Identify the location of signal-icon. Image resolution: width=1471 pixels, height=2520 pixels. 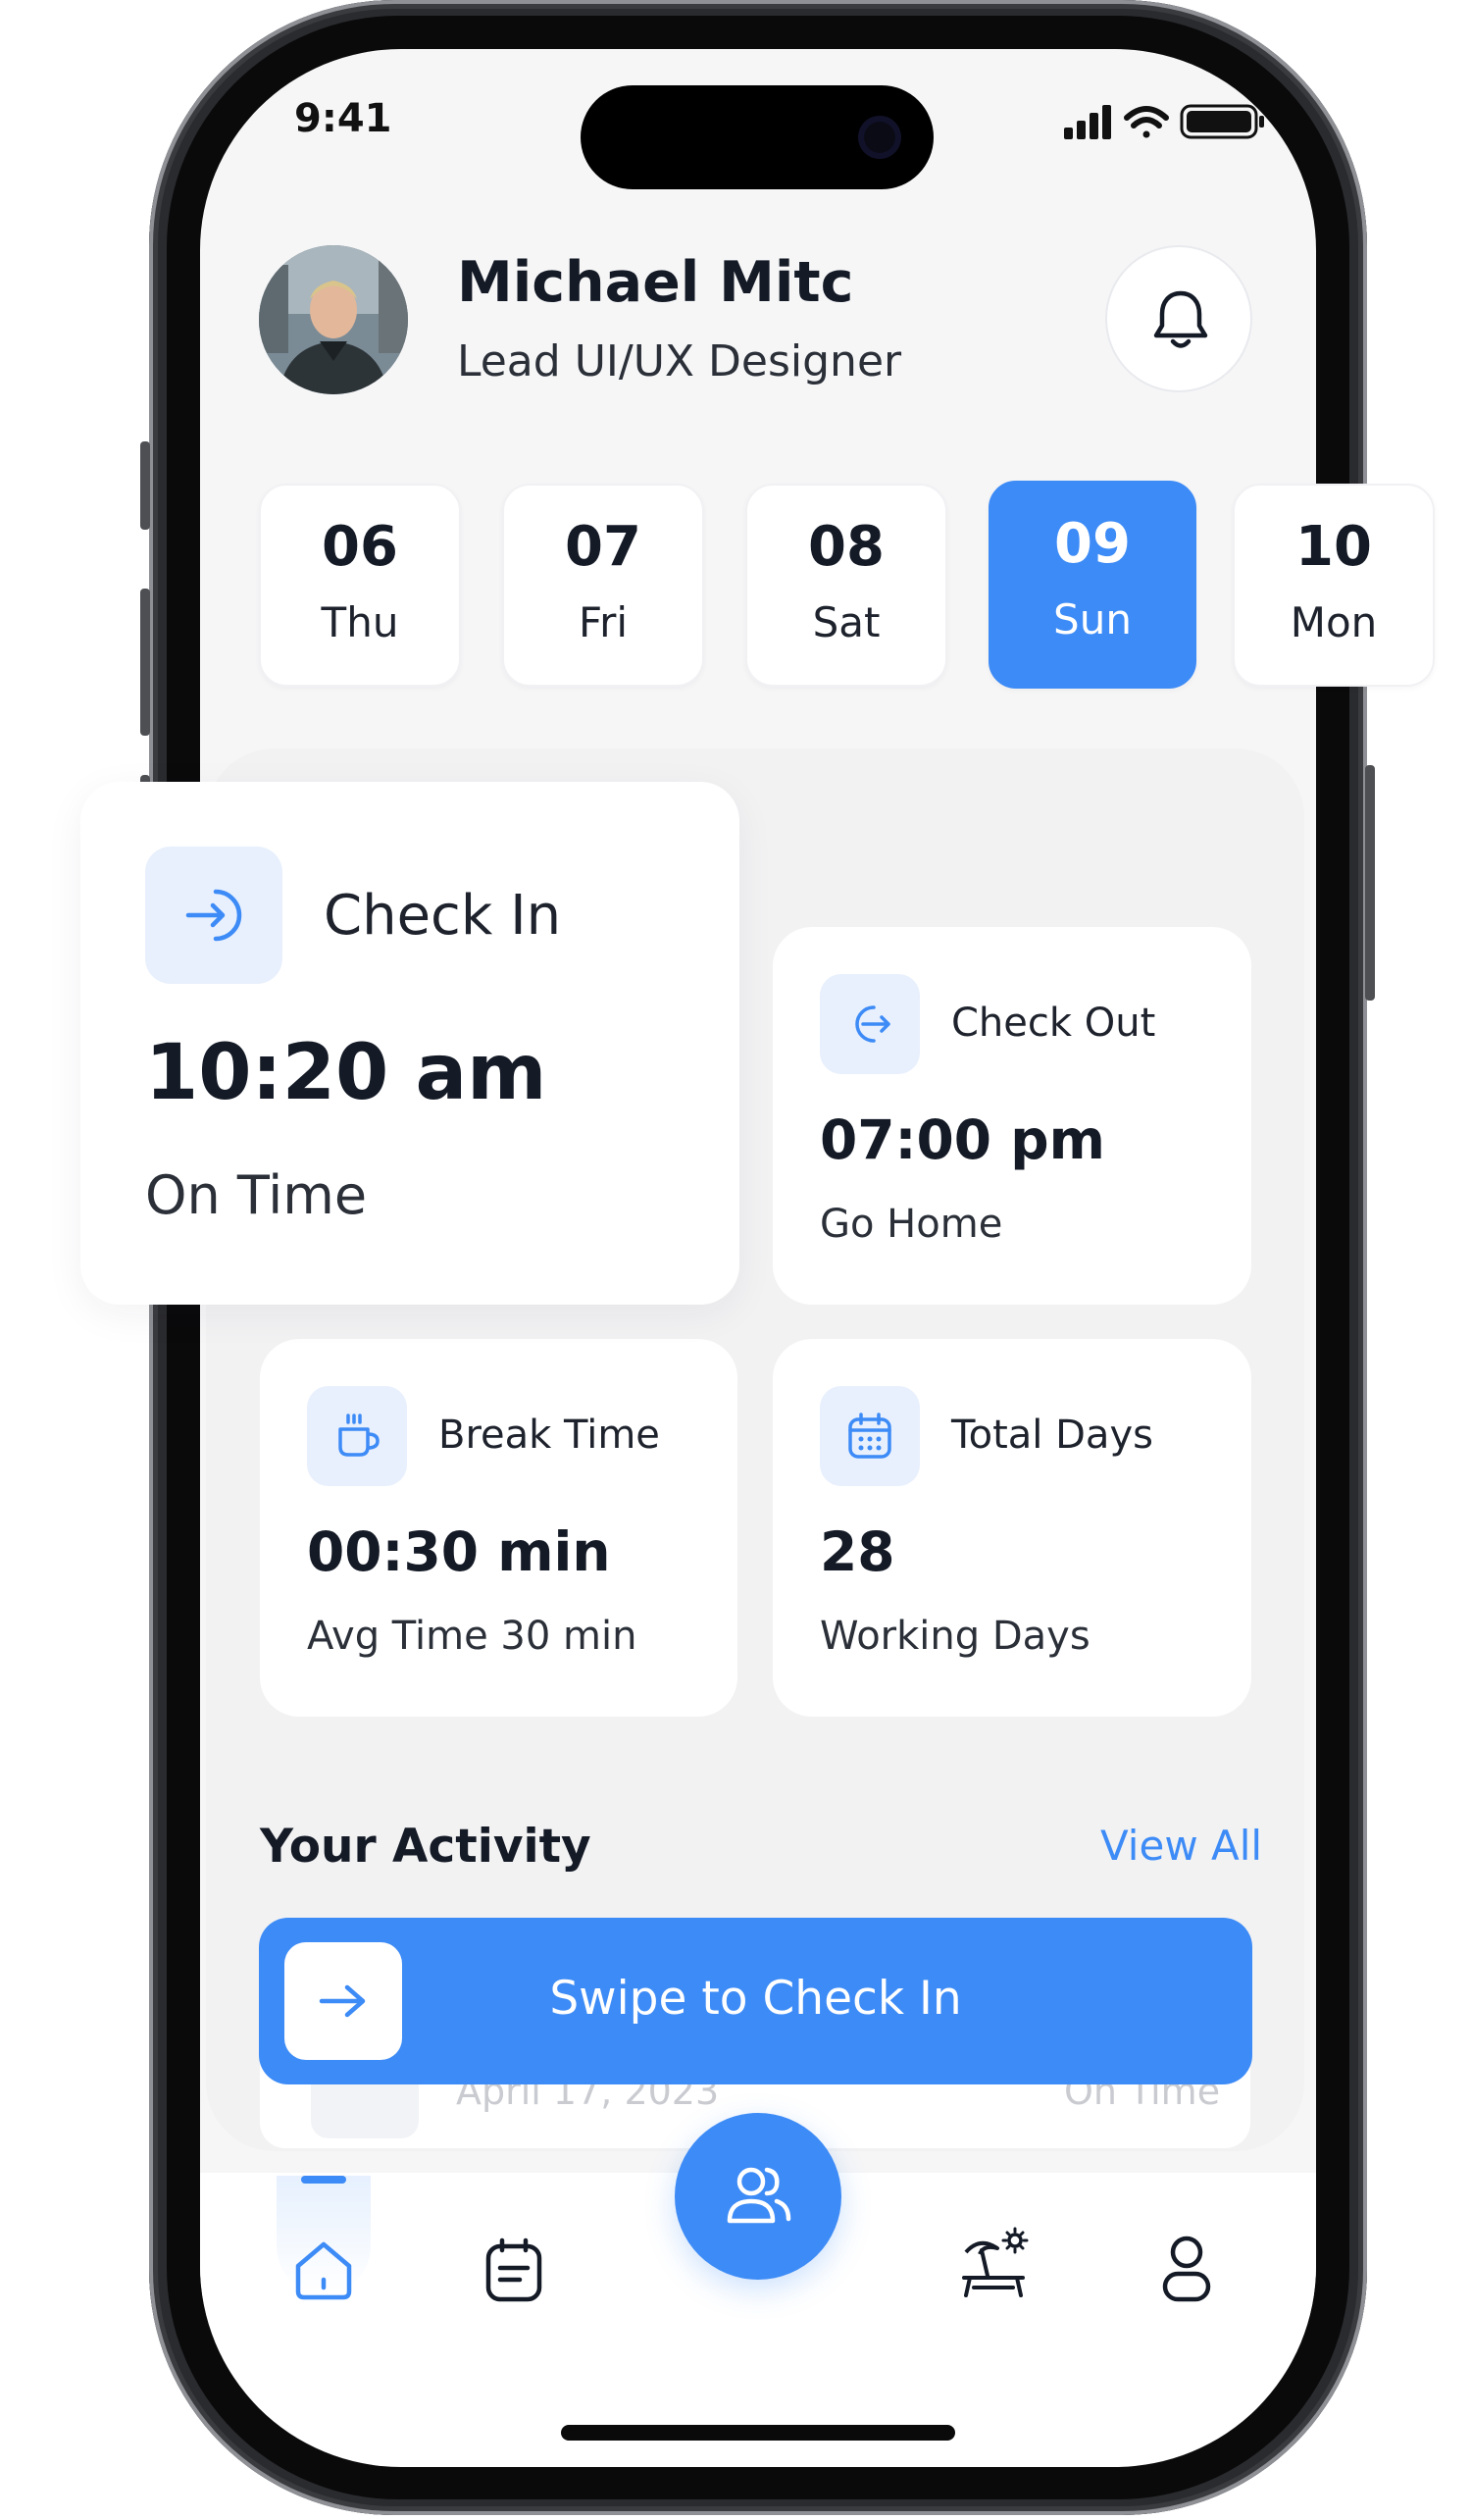
(1087, 122).